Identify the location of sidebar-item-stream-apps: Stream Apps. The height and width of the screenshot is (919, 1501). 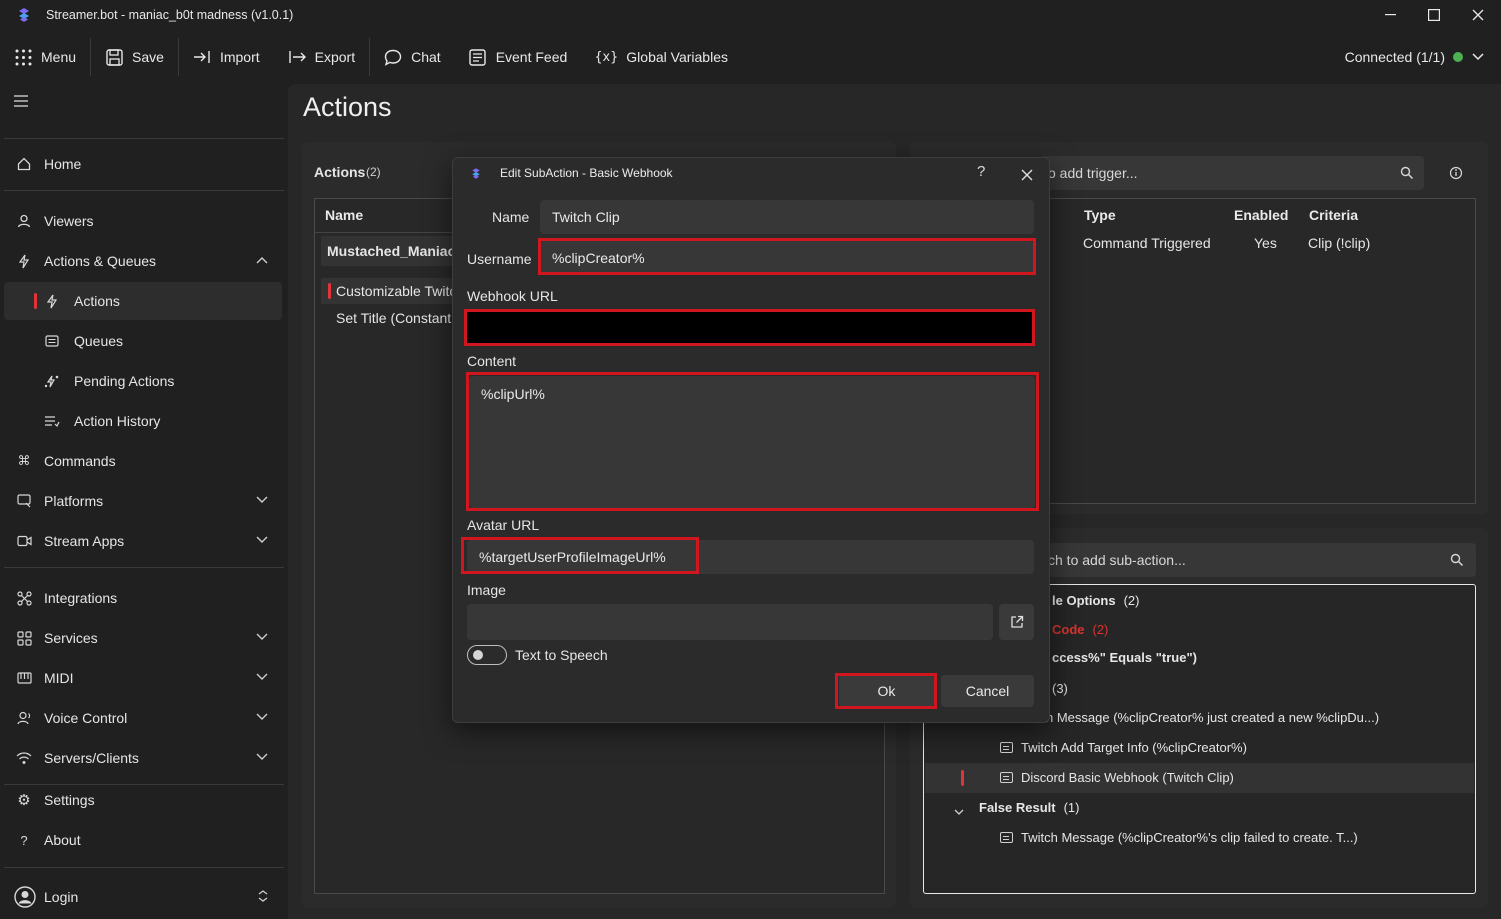
(143, 541).